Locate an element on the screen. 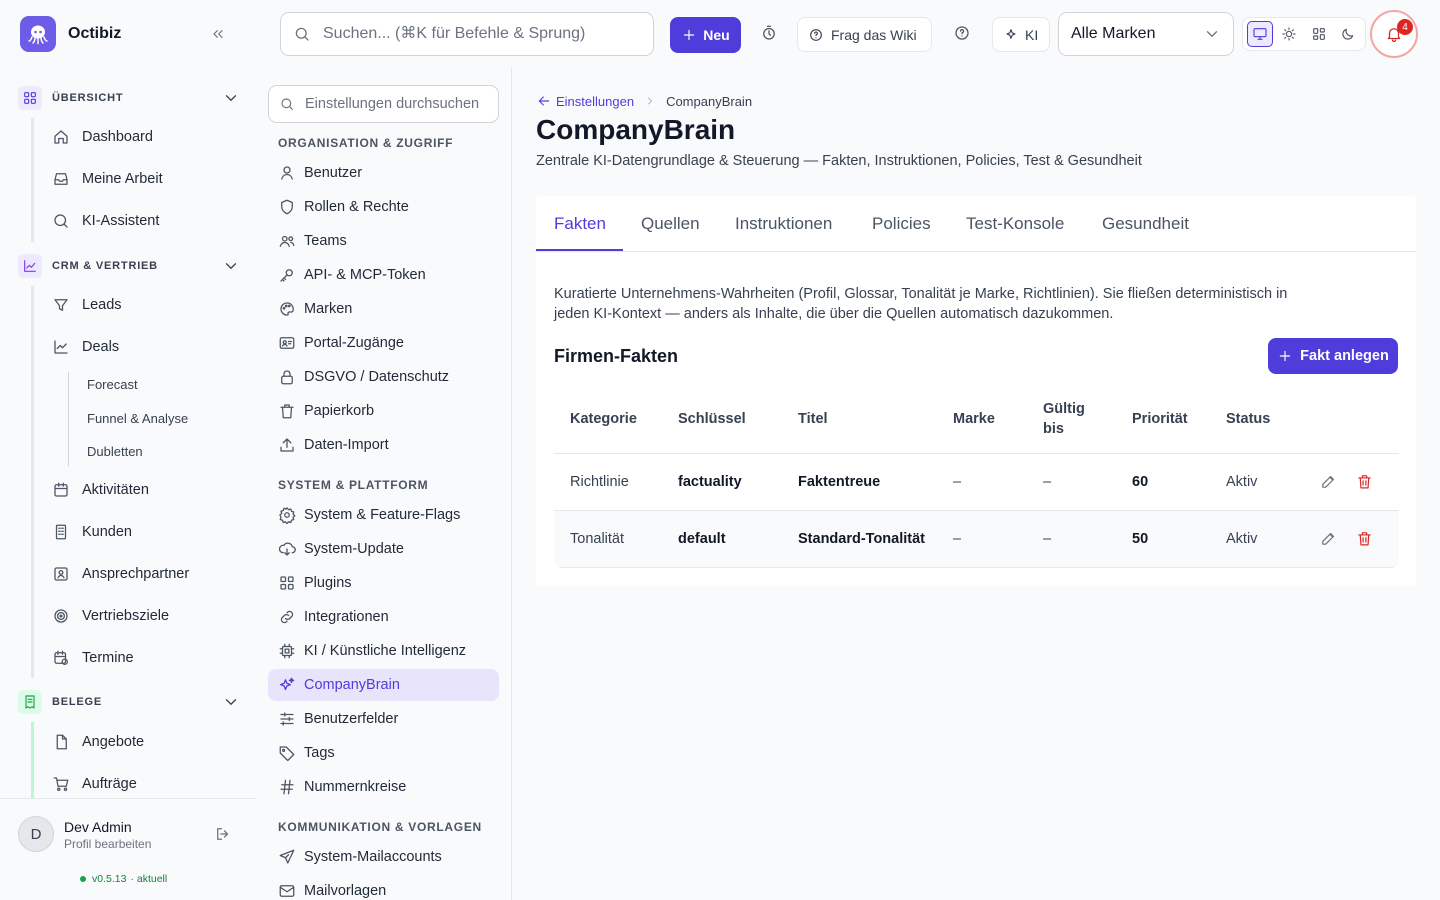  settings-item-papierkorb: Papierkorb is located at coordinates (383, 411).